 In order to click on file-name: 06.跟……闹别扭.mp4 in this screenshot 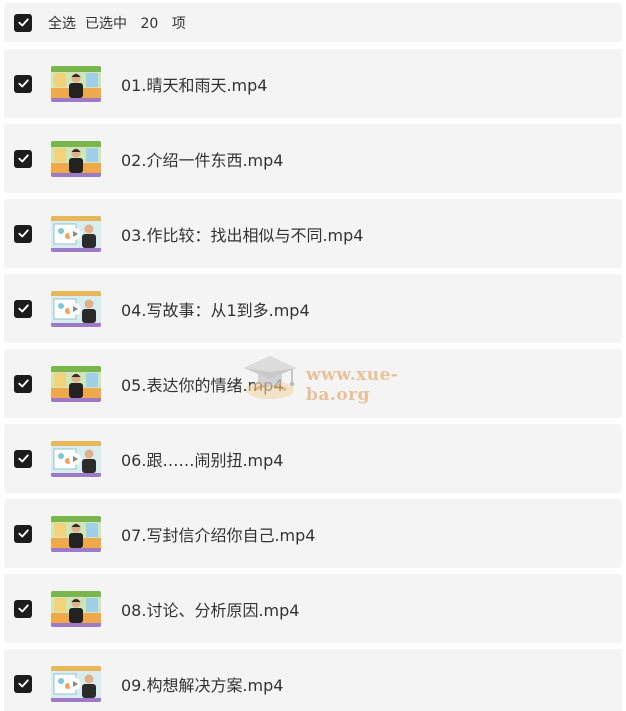, I will do `click(202, 459)`.